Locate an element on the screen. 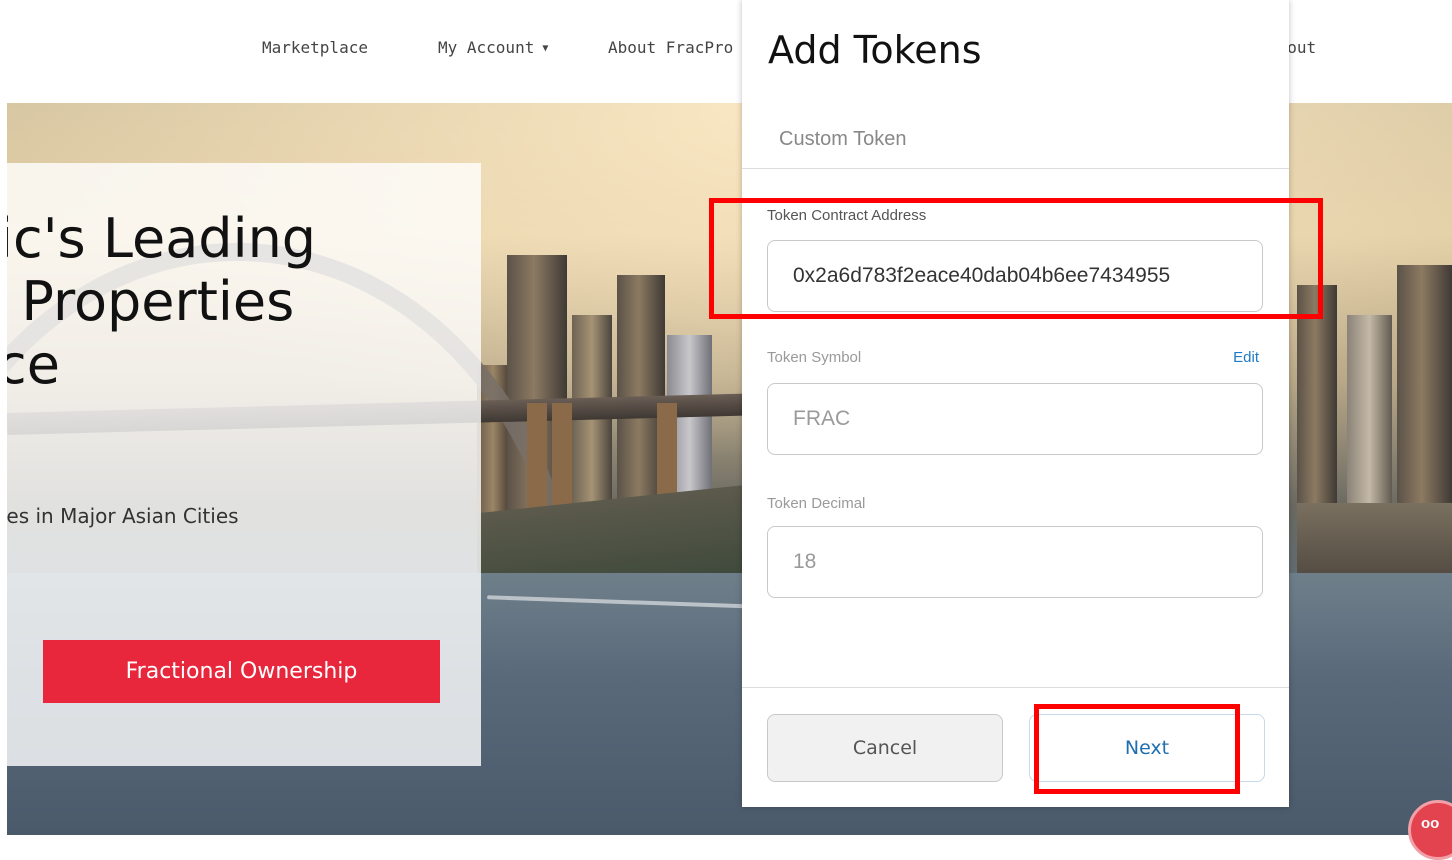  token-contract-address-input is located at coordinates (1015, 276).